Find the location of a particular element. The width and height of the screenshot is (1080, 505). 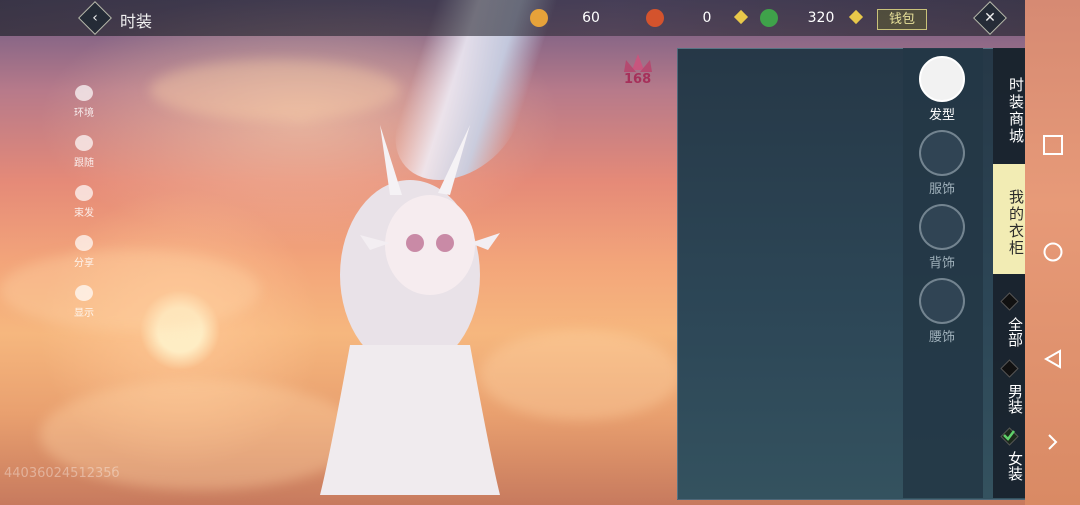

lotus-badge: 168 is located at coordinates (638, 70).